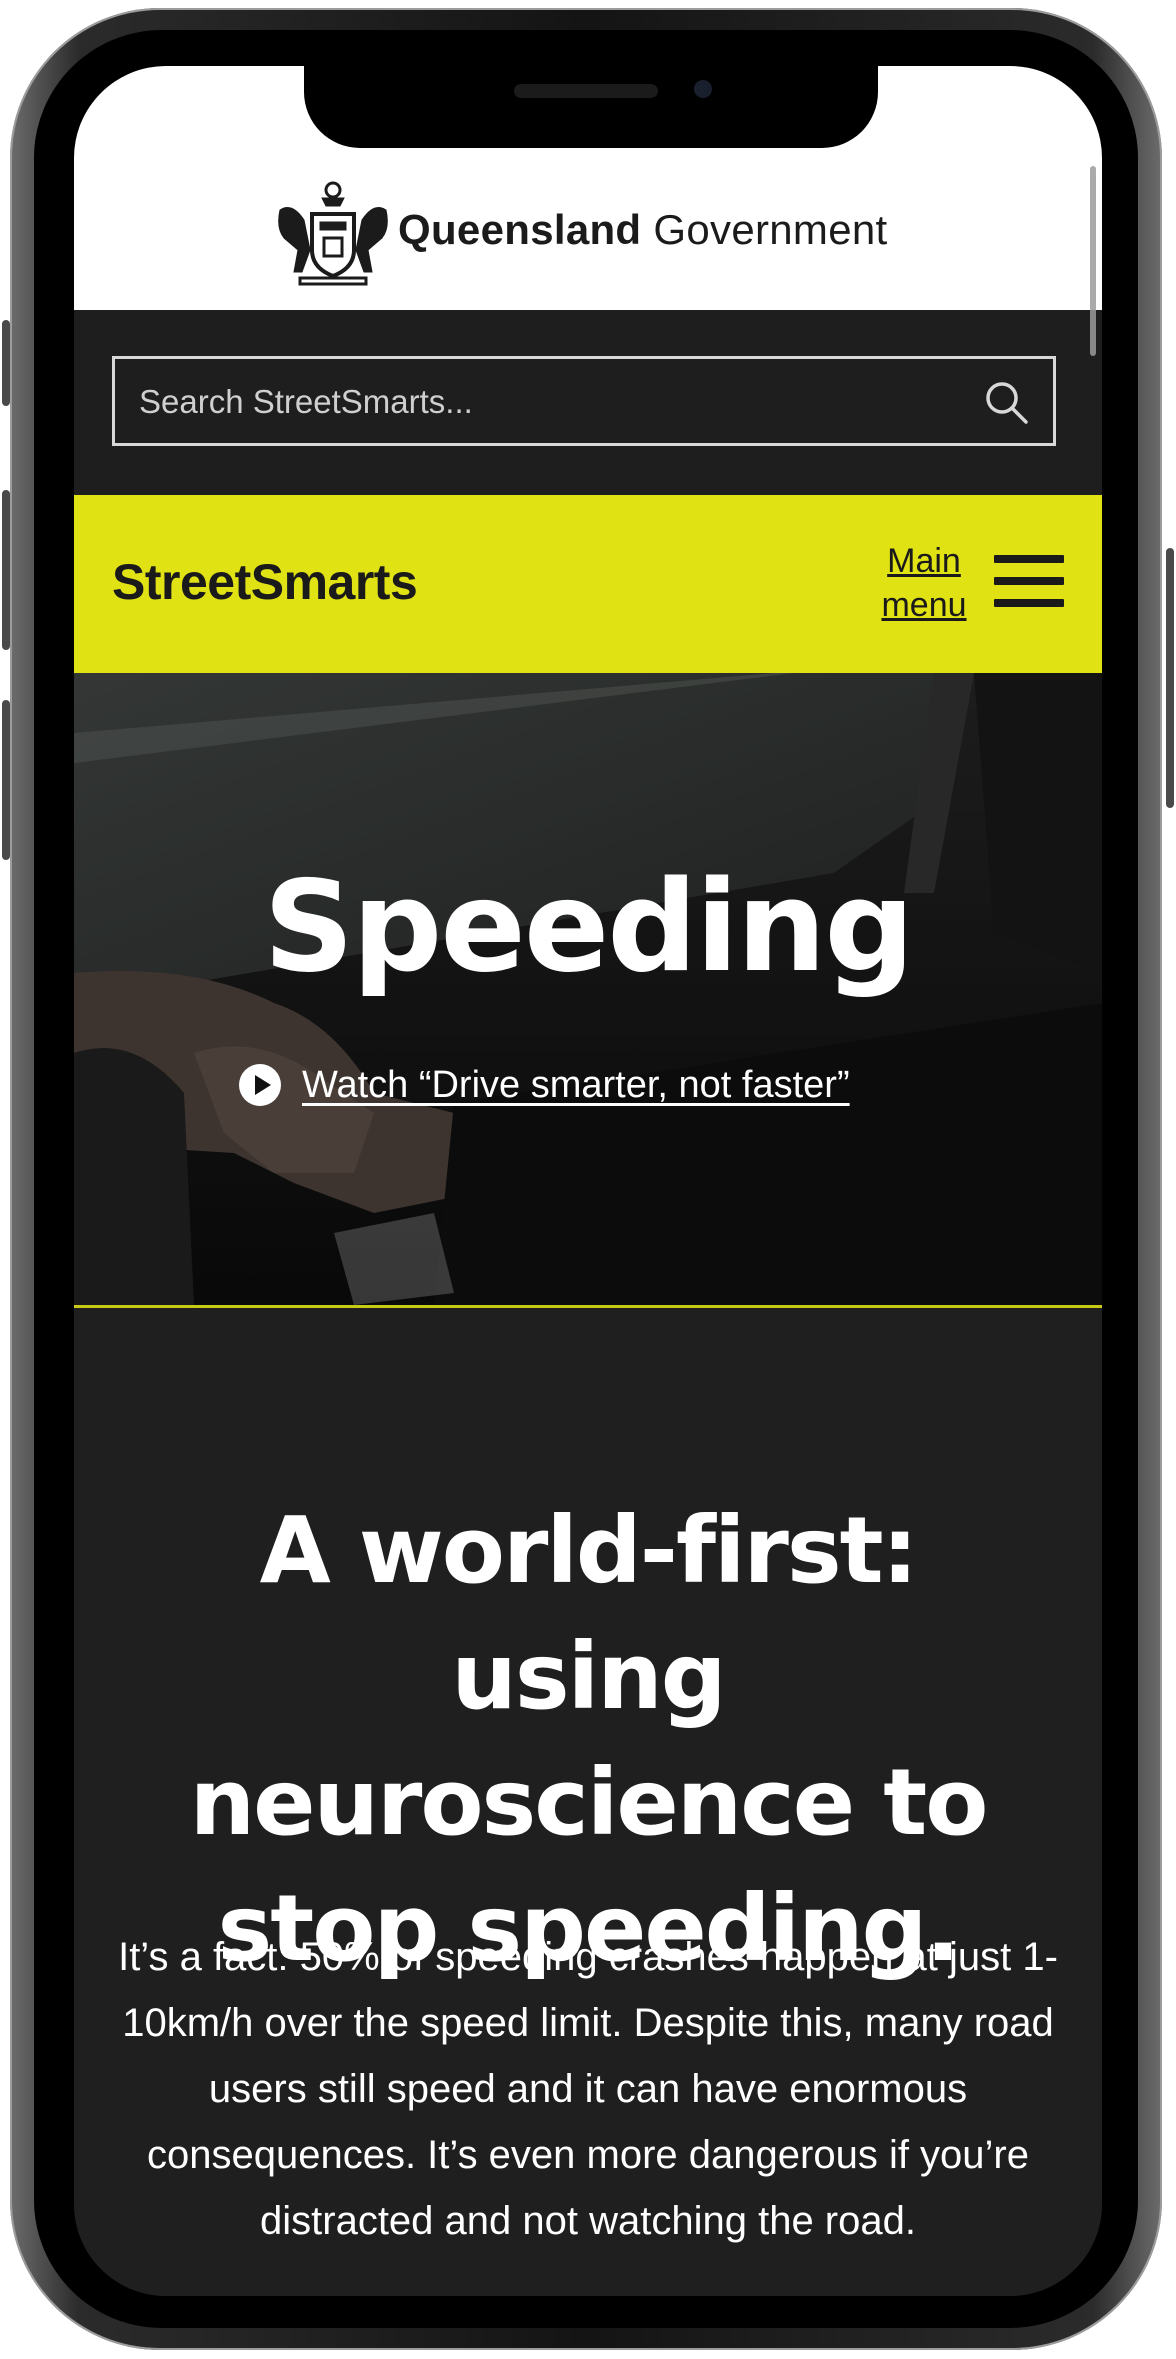  What do you see at coordinates (576, 1085) in the screenshot?
I see `watch-video-link-text: Watch “Drive smarter, not faster”` at bounding box center [576, 1085].